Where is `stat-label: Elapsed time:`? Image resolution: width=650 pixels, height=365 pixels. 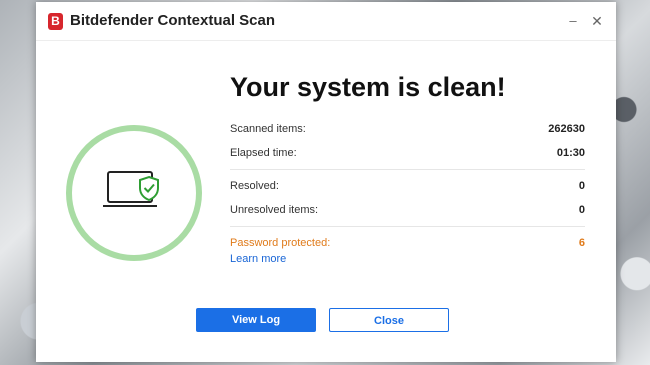 stat-label: Elapsed time: is located at coordinates (263, 153).